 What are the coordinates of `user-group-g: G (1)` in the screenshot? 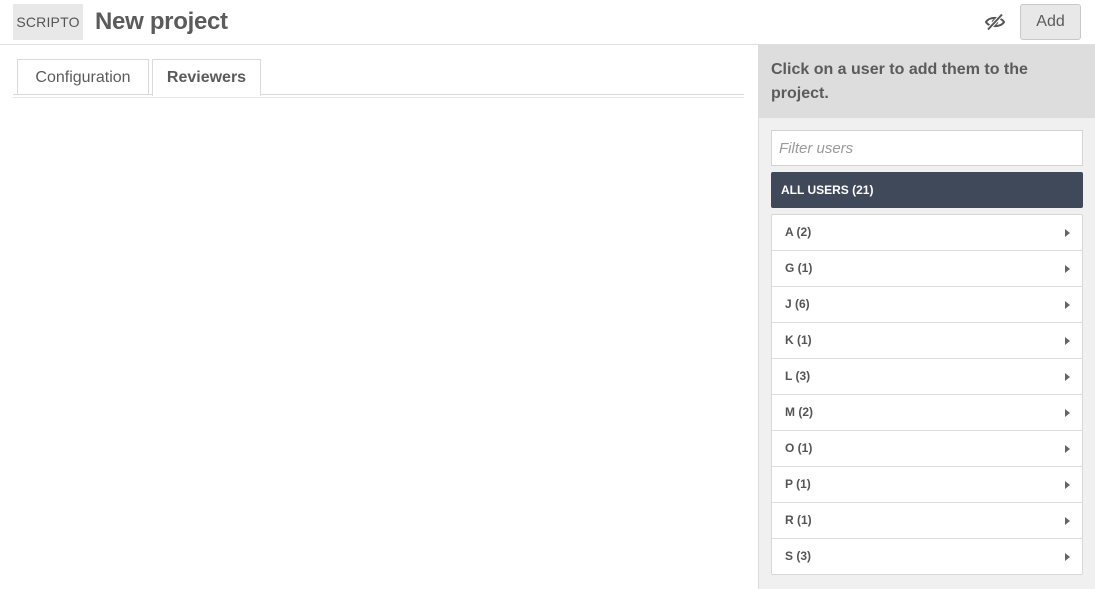 It's located at (927, 268).